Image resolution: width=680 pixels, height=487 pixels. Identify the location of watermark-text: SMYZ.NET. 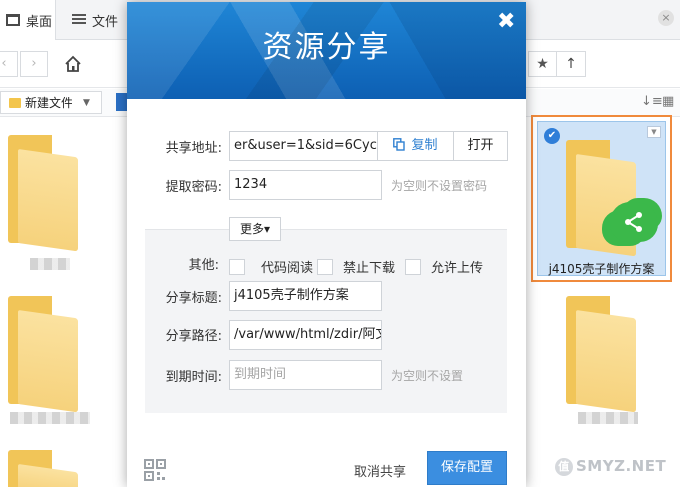
(621, 466).